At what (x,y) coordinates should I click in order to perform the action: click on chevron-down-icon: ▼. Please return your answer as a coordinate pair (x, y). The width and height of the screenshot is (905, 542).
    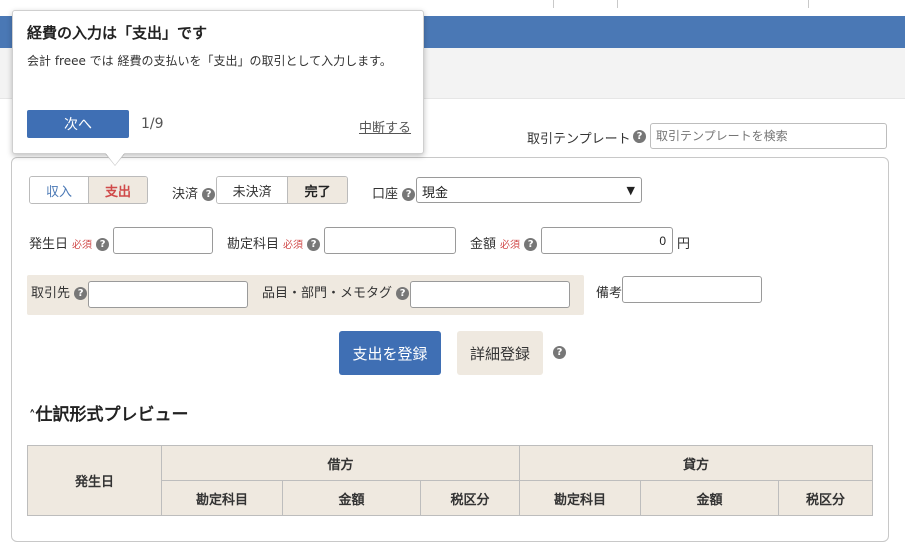
    Looking at the image, I should click on (630, 190).